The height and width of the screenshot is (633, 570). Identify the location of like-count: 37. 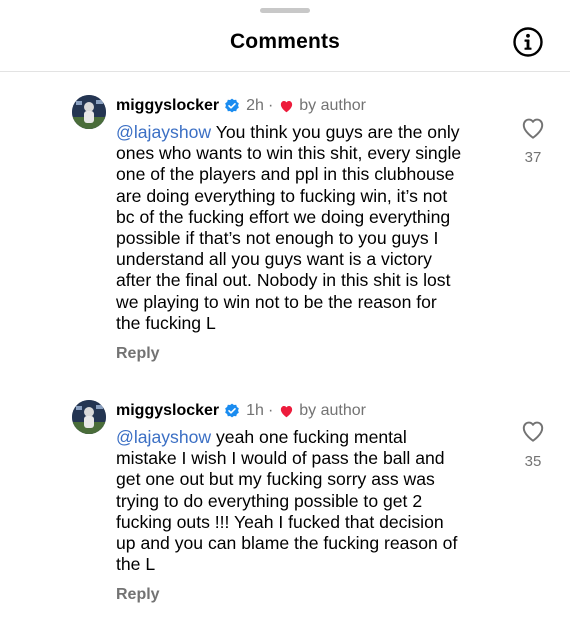
(533, 157).